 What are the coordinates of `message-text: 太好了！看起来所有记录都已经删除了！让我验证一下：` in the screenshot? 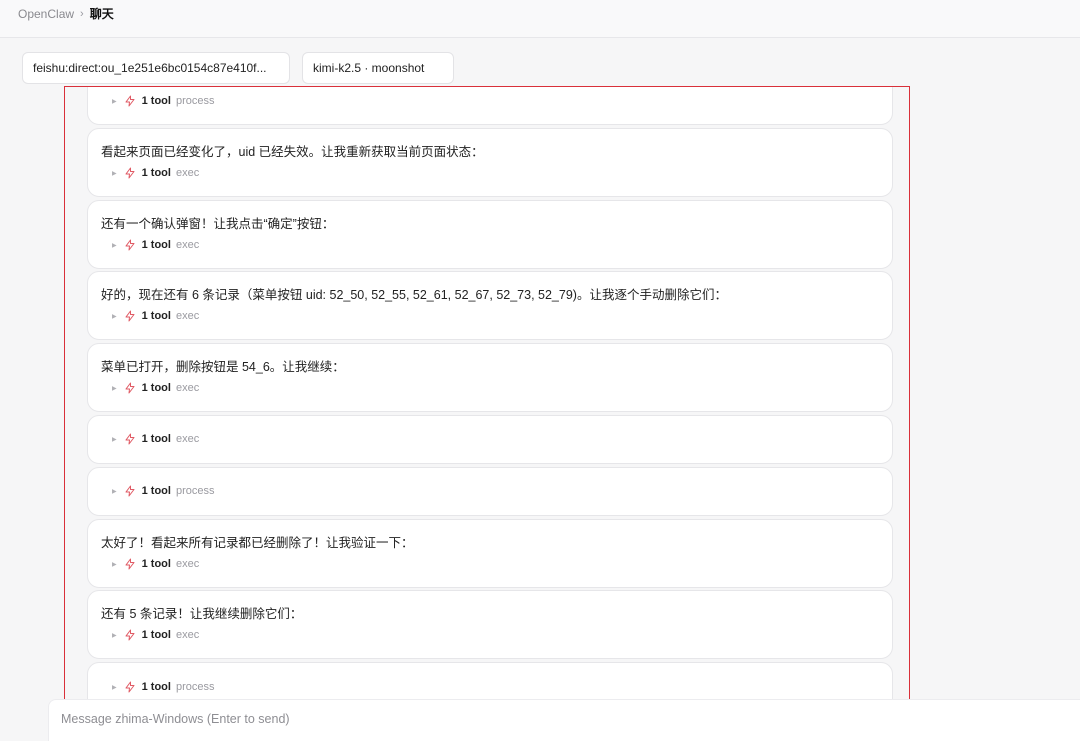 It's located at (257, 543).